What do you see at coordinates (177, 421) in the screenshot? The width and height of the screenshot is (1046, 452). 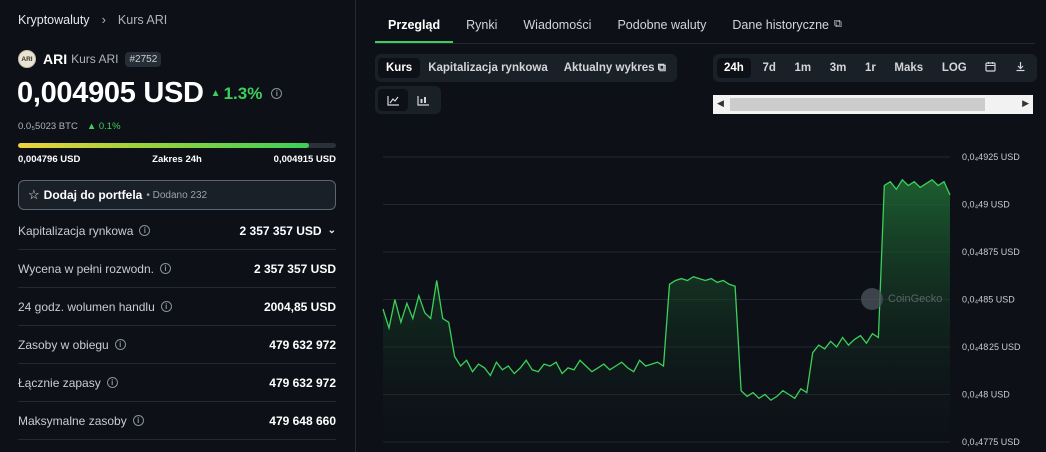 I see `stat-row: Maksymalne zasoby i 479 648 660` at bounding box center [177, 421].